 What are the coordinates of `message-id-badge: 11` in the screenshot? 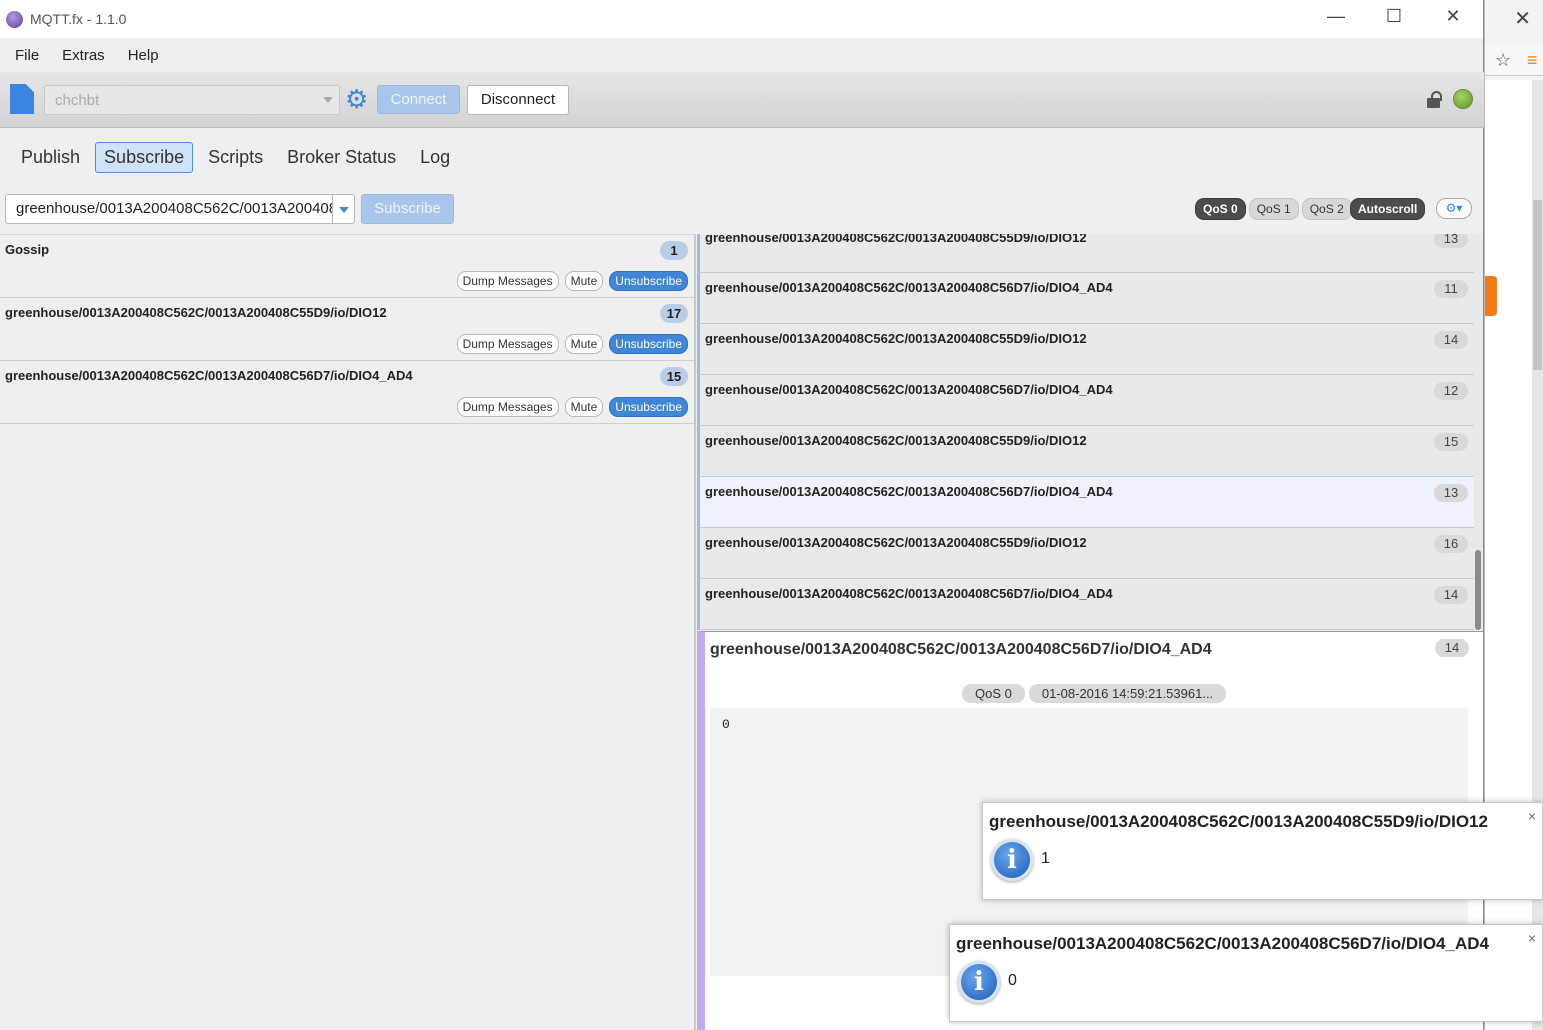 It's located at (1451, 289).